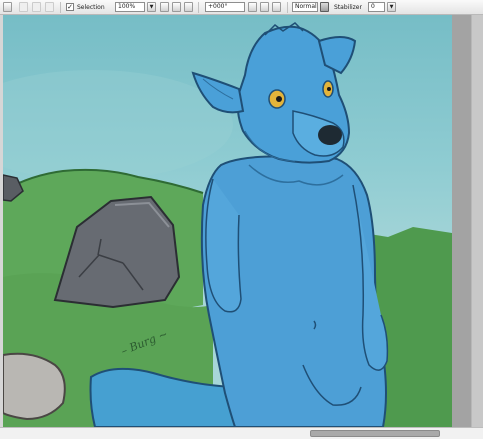 The width and height of the screenshot is (483, 439). I want to click on vertical-scrollbar, so click(477, 221).